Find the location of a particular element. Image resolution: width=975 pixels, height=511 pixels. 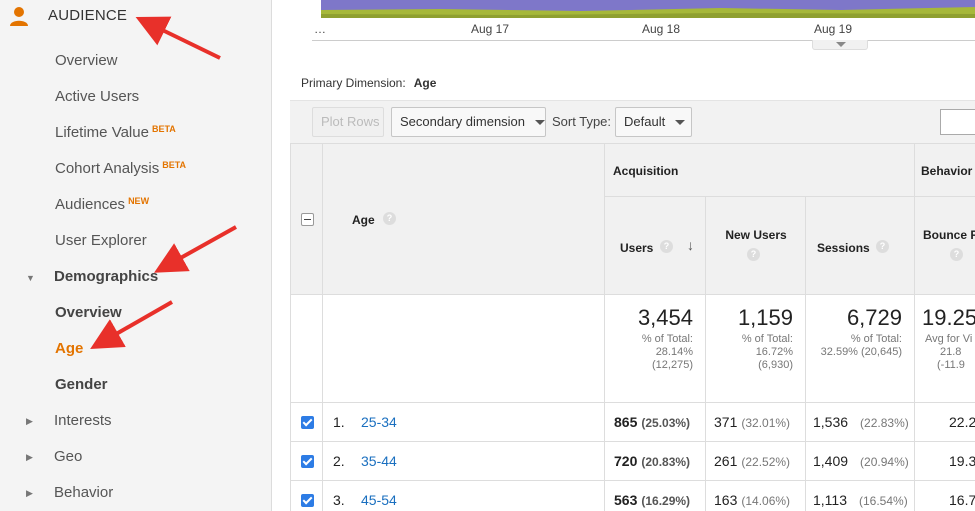

acquisition-group-label: Acquisition is located at coordinates (646, 171).